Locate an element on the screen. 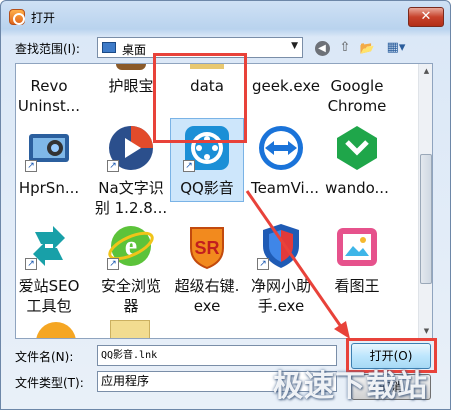  svg-text: SR is located at coordinates (206, 248).